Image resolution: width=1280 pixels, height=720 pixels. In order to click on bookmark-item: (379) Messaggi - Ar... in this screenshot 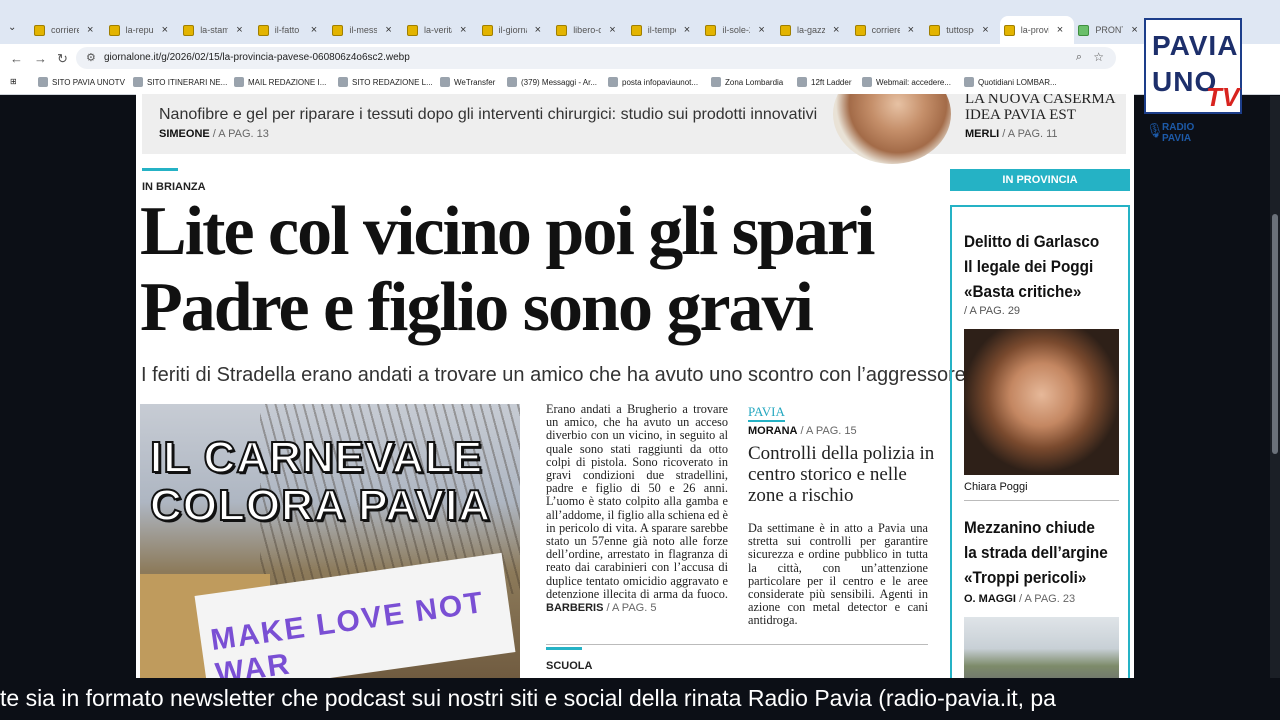, I will do `click(552, 82)`.